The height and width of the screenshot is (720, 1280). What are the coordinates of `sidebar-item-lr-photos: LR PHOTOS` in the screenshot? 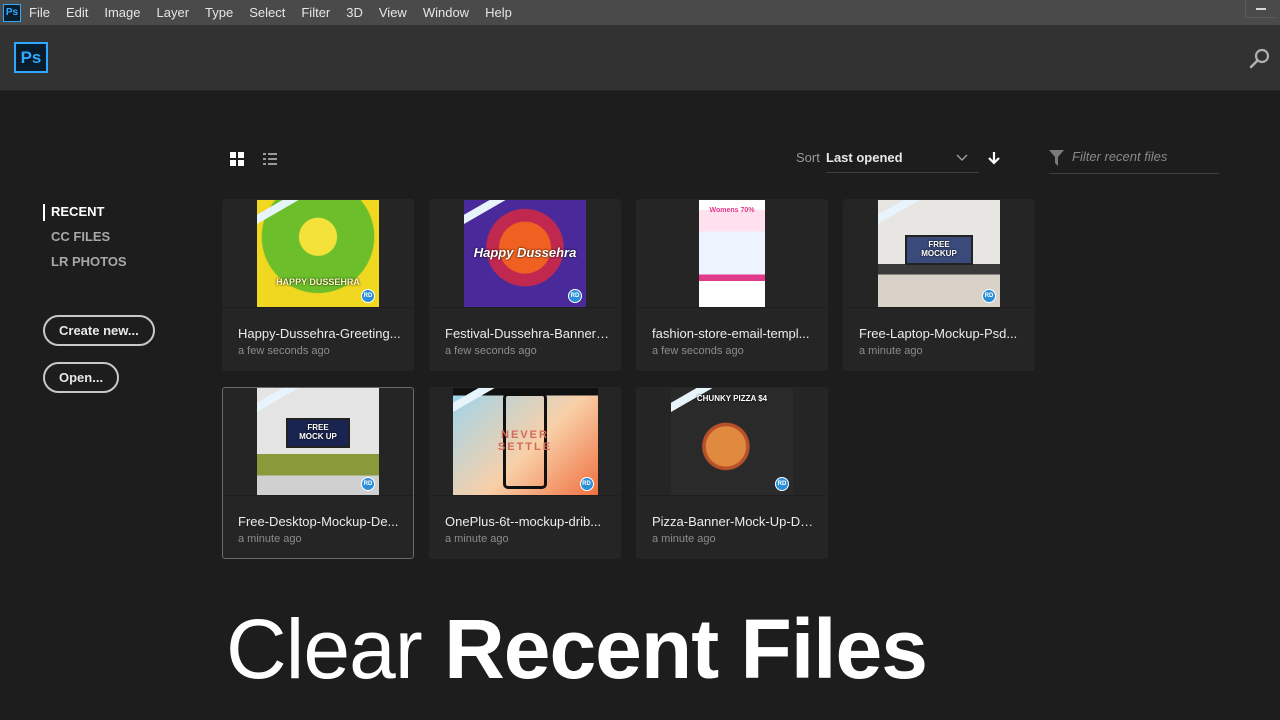 It's located at (85, 266).